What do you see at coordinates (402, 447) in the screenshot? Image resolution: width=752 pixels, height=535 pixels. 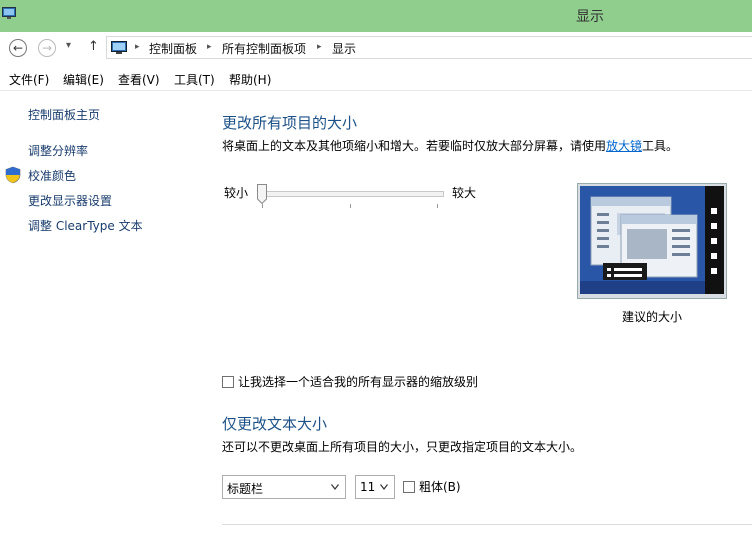 I see `text-section-description: 还可以不更改桌面上所有项目的大小，只更改指定项目的文本大小。` at bounding box center [402, 447].